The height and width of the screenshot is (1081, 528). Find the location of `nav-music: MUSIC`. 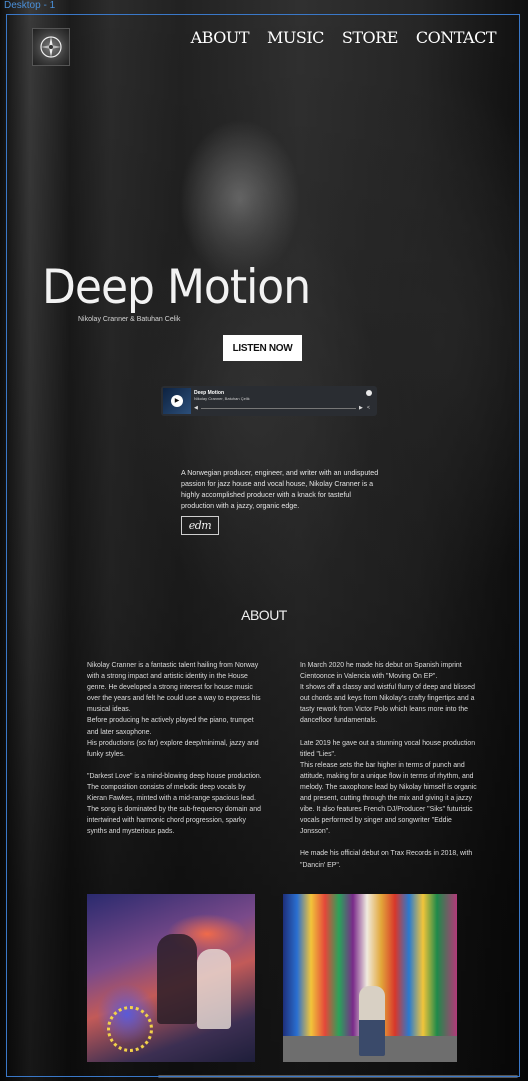

nav-music: MUSIC is located at coordinates (295, 37).